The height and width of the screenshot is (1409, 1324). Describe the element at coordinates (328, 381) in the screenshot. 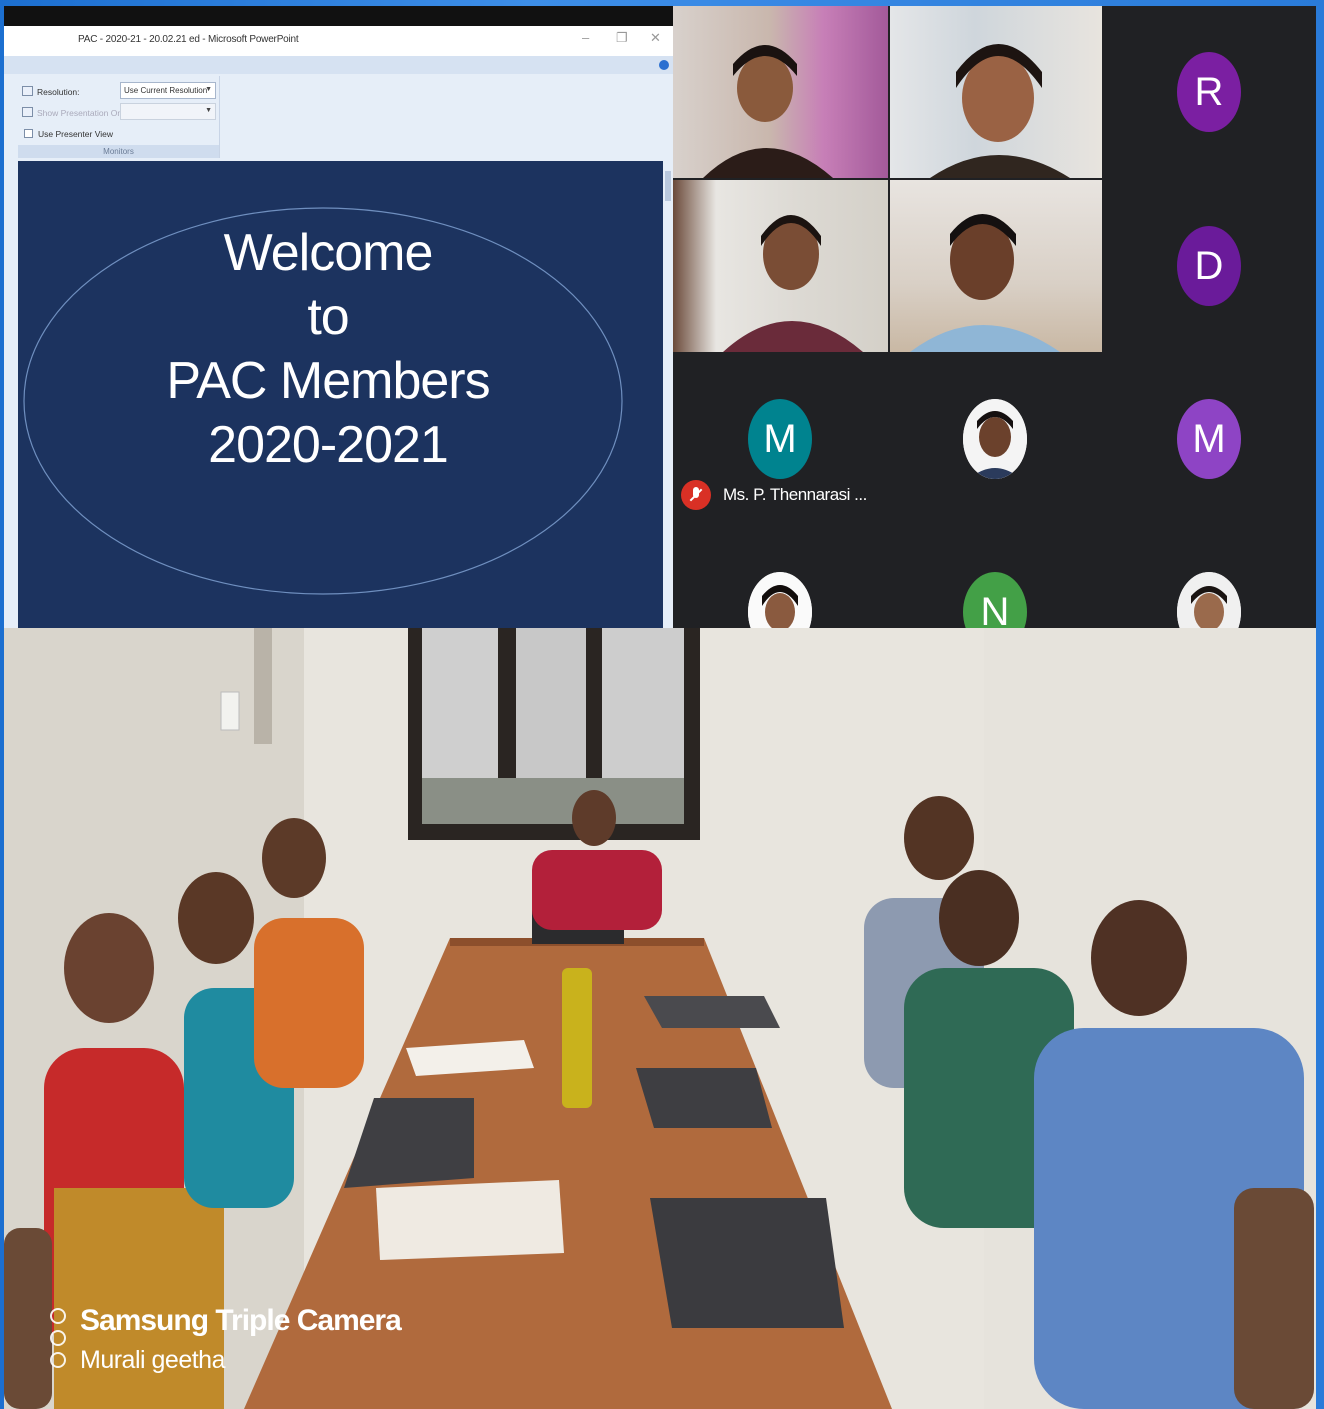

I see `slide-line-pac-members: PAC Members` at that location.